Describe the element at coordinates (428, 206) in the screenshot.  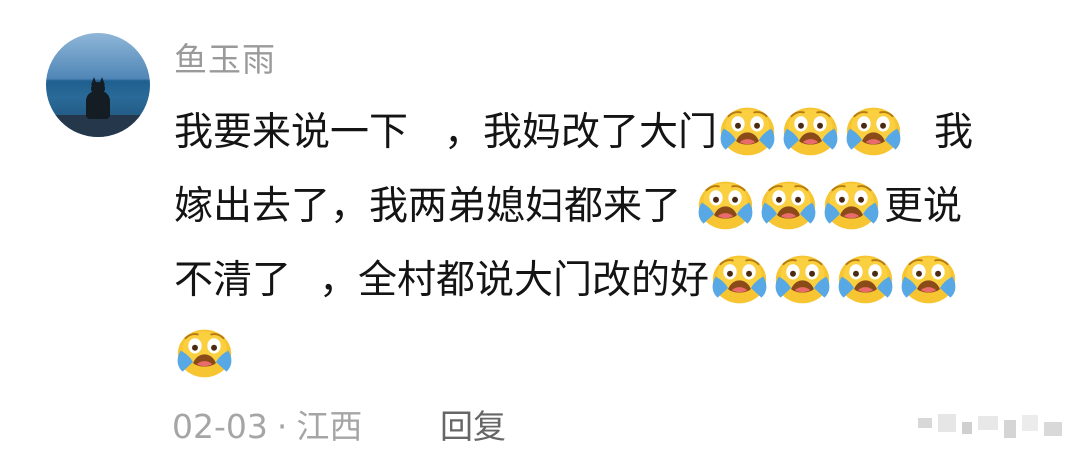
I see `comment-text-segment: 嫁出去了，我两弟媳妇都来了` at that location.